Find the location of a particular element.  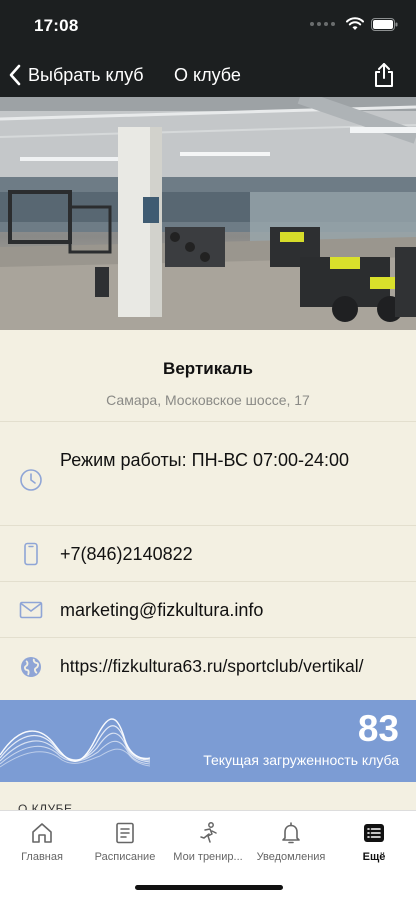

clock-icon is located at coordinates (31, 480).